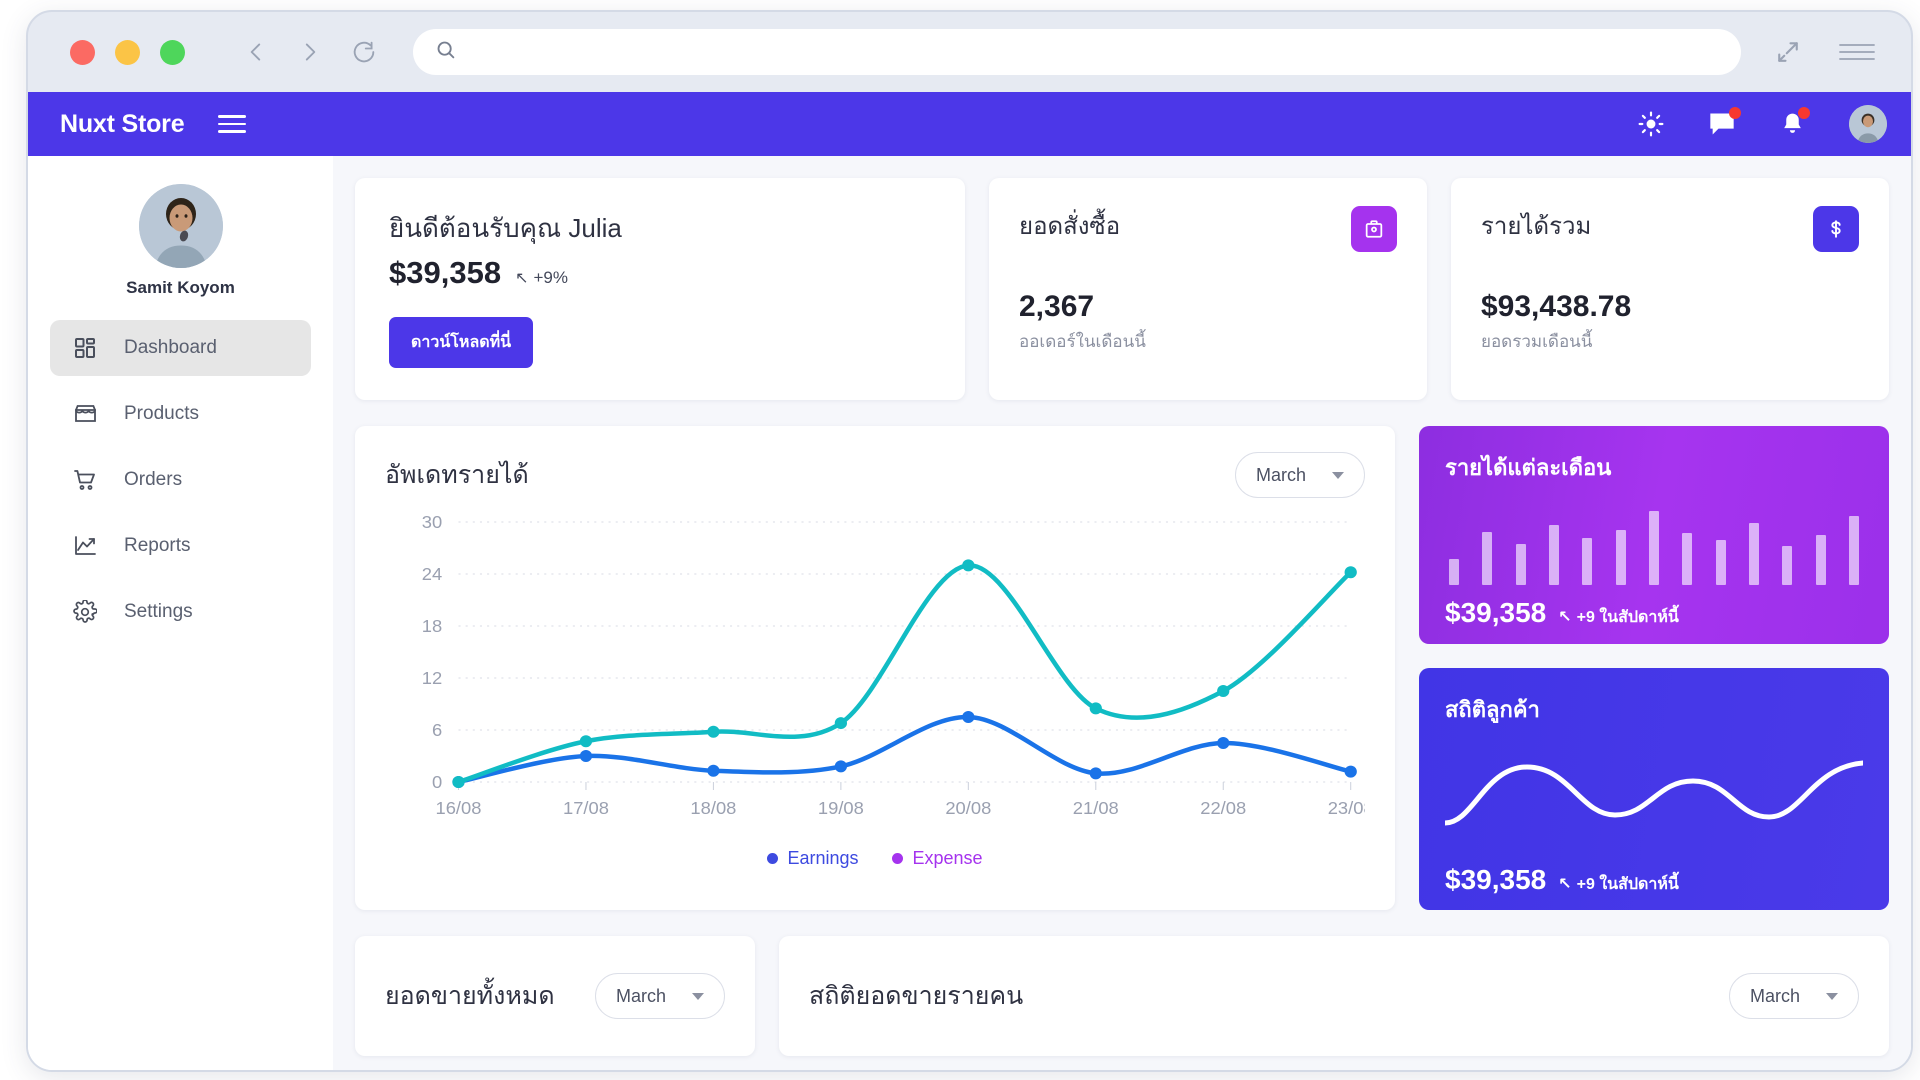 This screenshot has height=1080, width=1920. What do you see at coordinates (968, 808) in the screenshot?
I see `svg-text: 20/08` at bounding box center [968, 808].